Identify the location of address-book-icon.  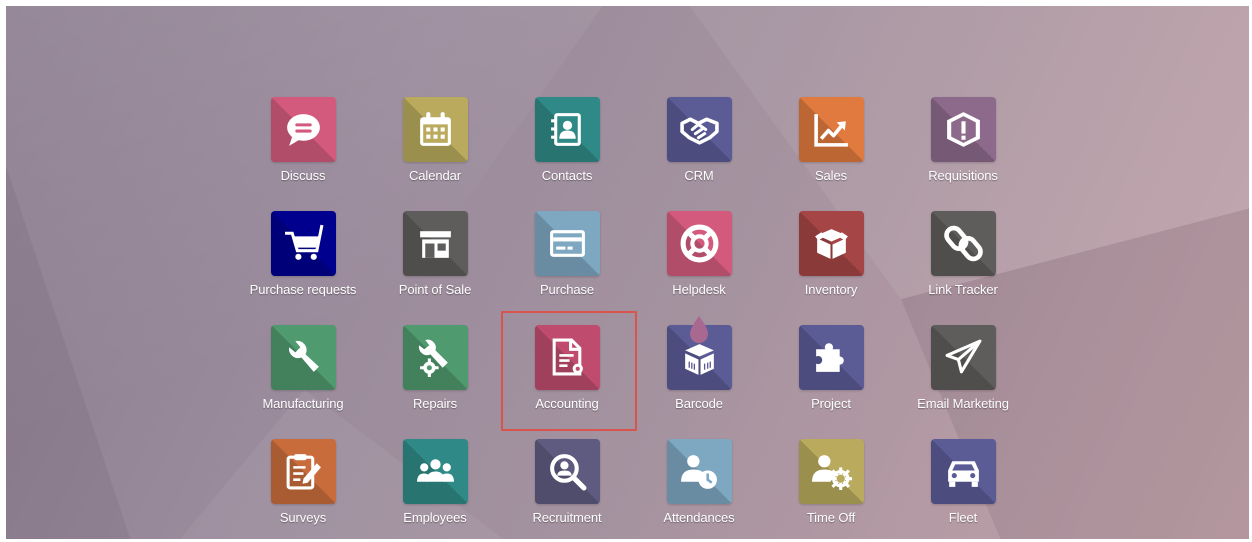
(565, 129).